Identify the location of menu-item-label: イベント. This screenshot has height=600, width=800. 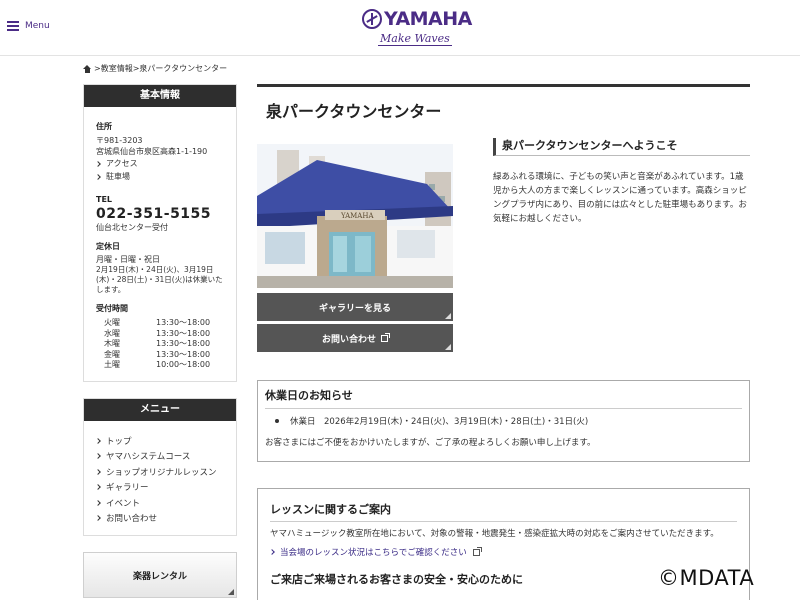
(123, 503).